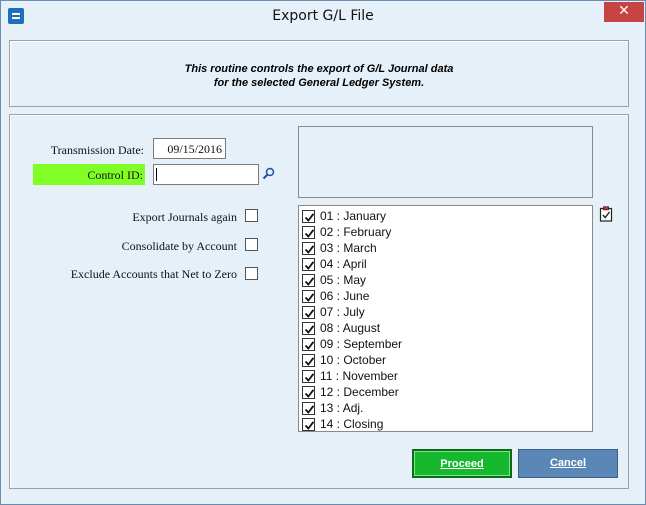 This screenshot has width=646, height=505. I want to click on period-label: 11 : November, so click(359, 376).